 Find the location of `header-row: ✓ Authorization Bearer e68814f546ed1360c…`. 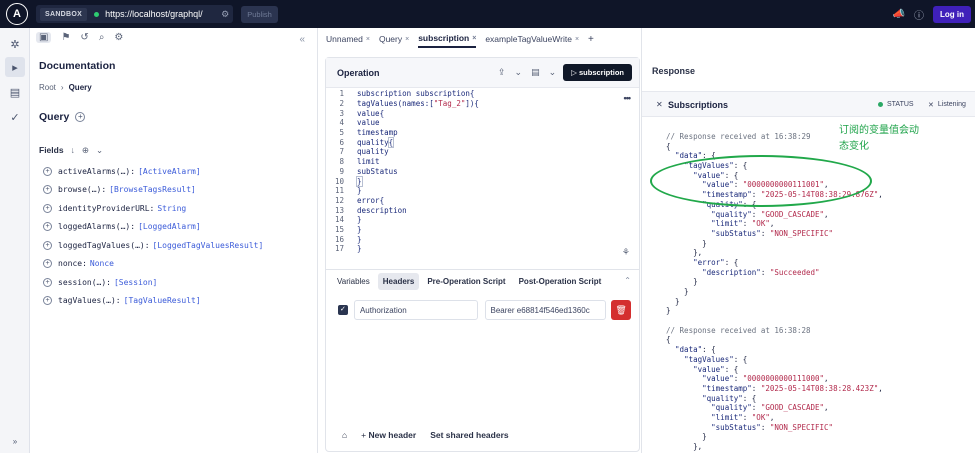

header-row: ✓ Authorization Bearer e68814f546ed1360c… is located at coordinates (484, 310).